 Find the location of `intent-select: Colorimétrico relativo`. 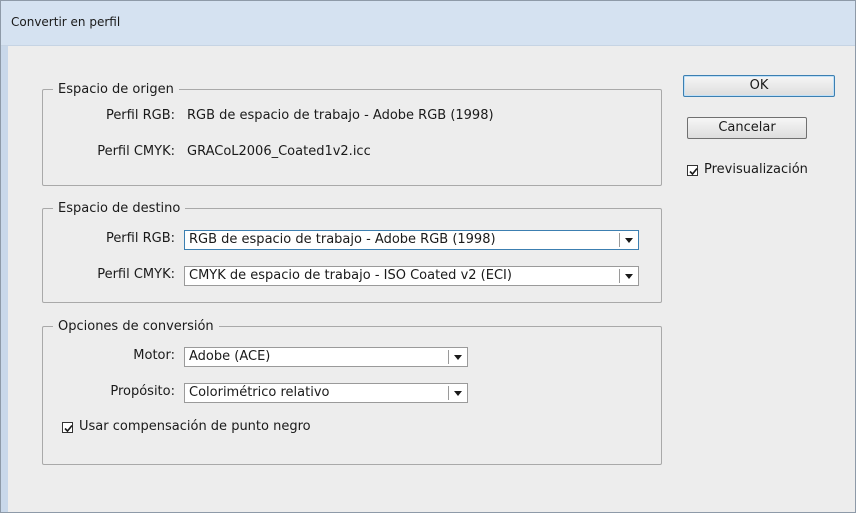

intent-select: Colorimétrico relativo is located at coordinates (326, 393).